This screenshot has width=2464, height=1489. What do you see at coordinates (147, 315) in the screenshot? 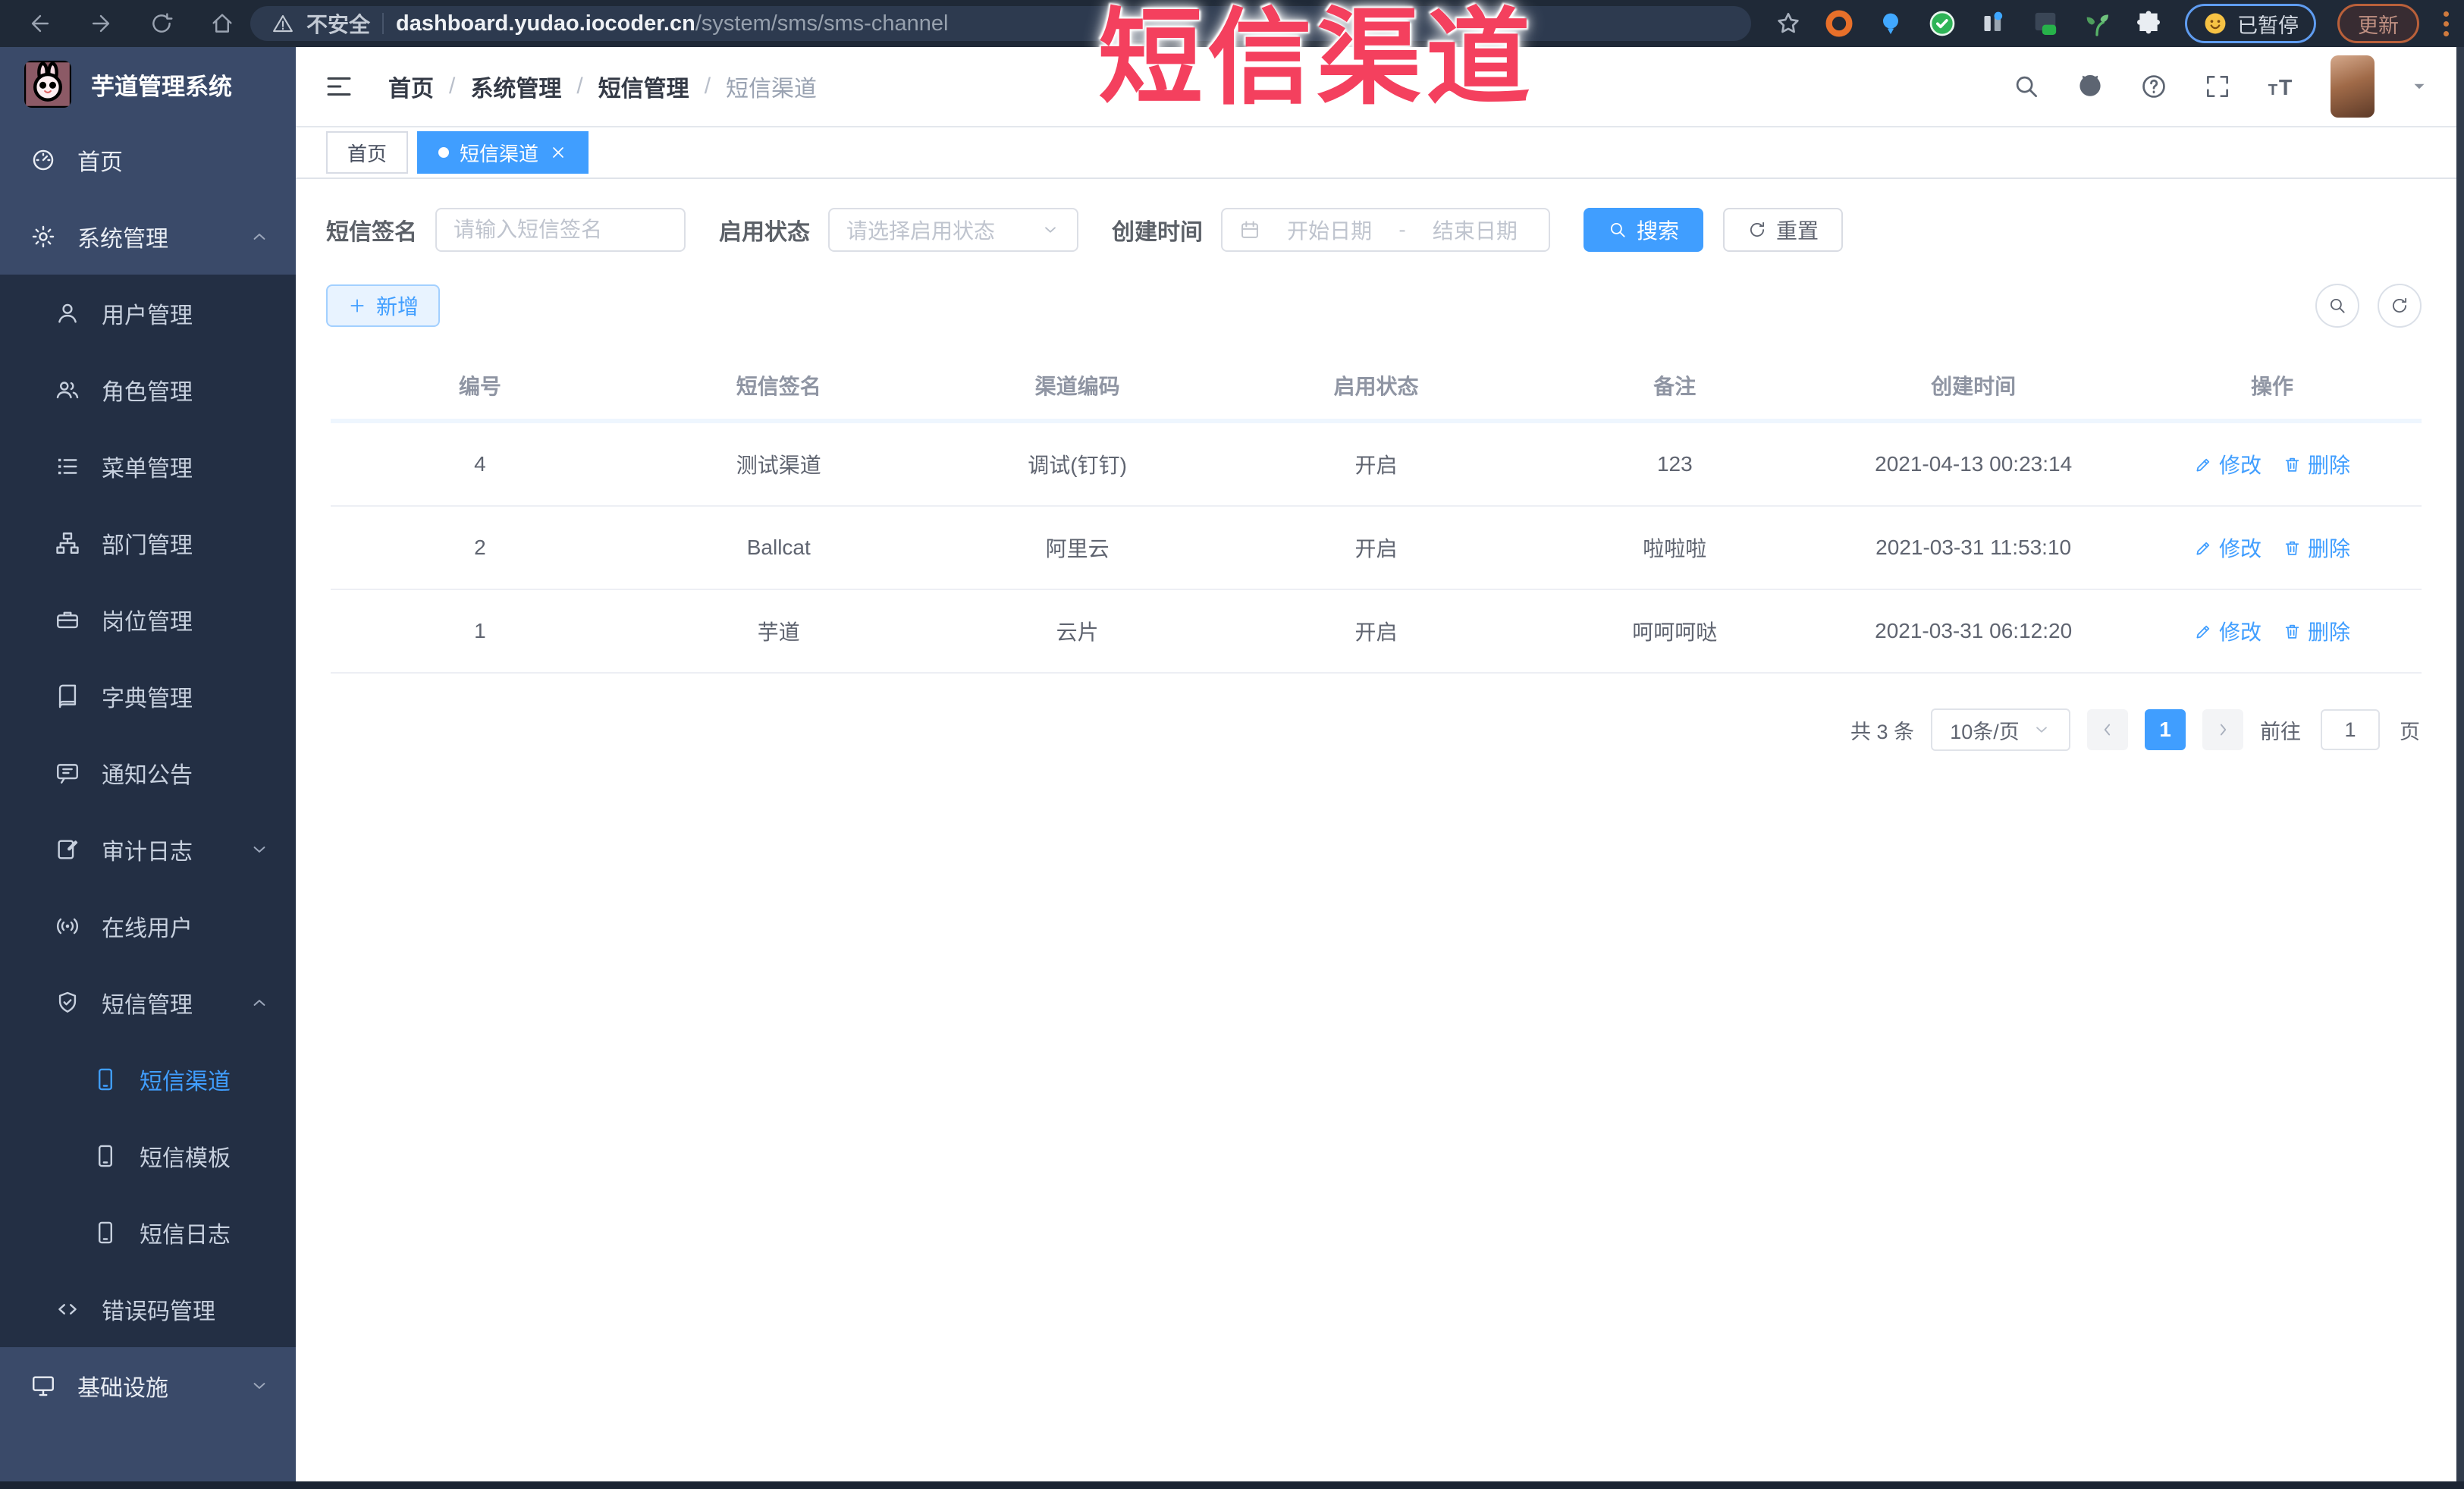
I see `sidebar-item-label: 用户管理` at bounding box center [147, 315].